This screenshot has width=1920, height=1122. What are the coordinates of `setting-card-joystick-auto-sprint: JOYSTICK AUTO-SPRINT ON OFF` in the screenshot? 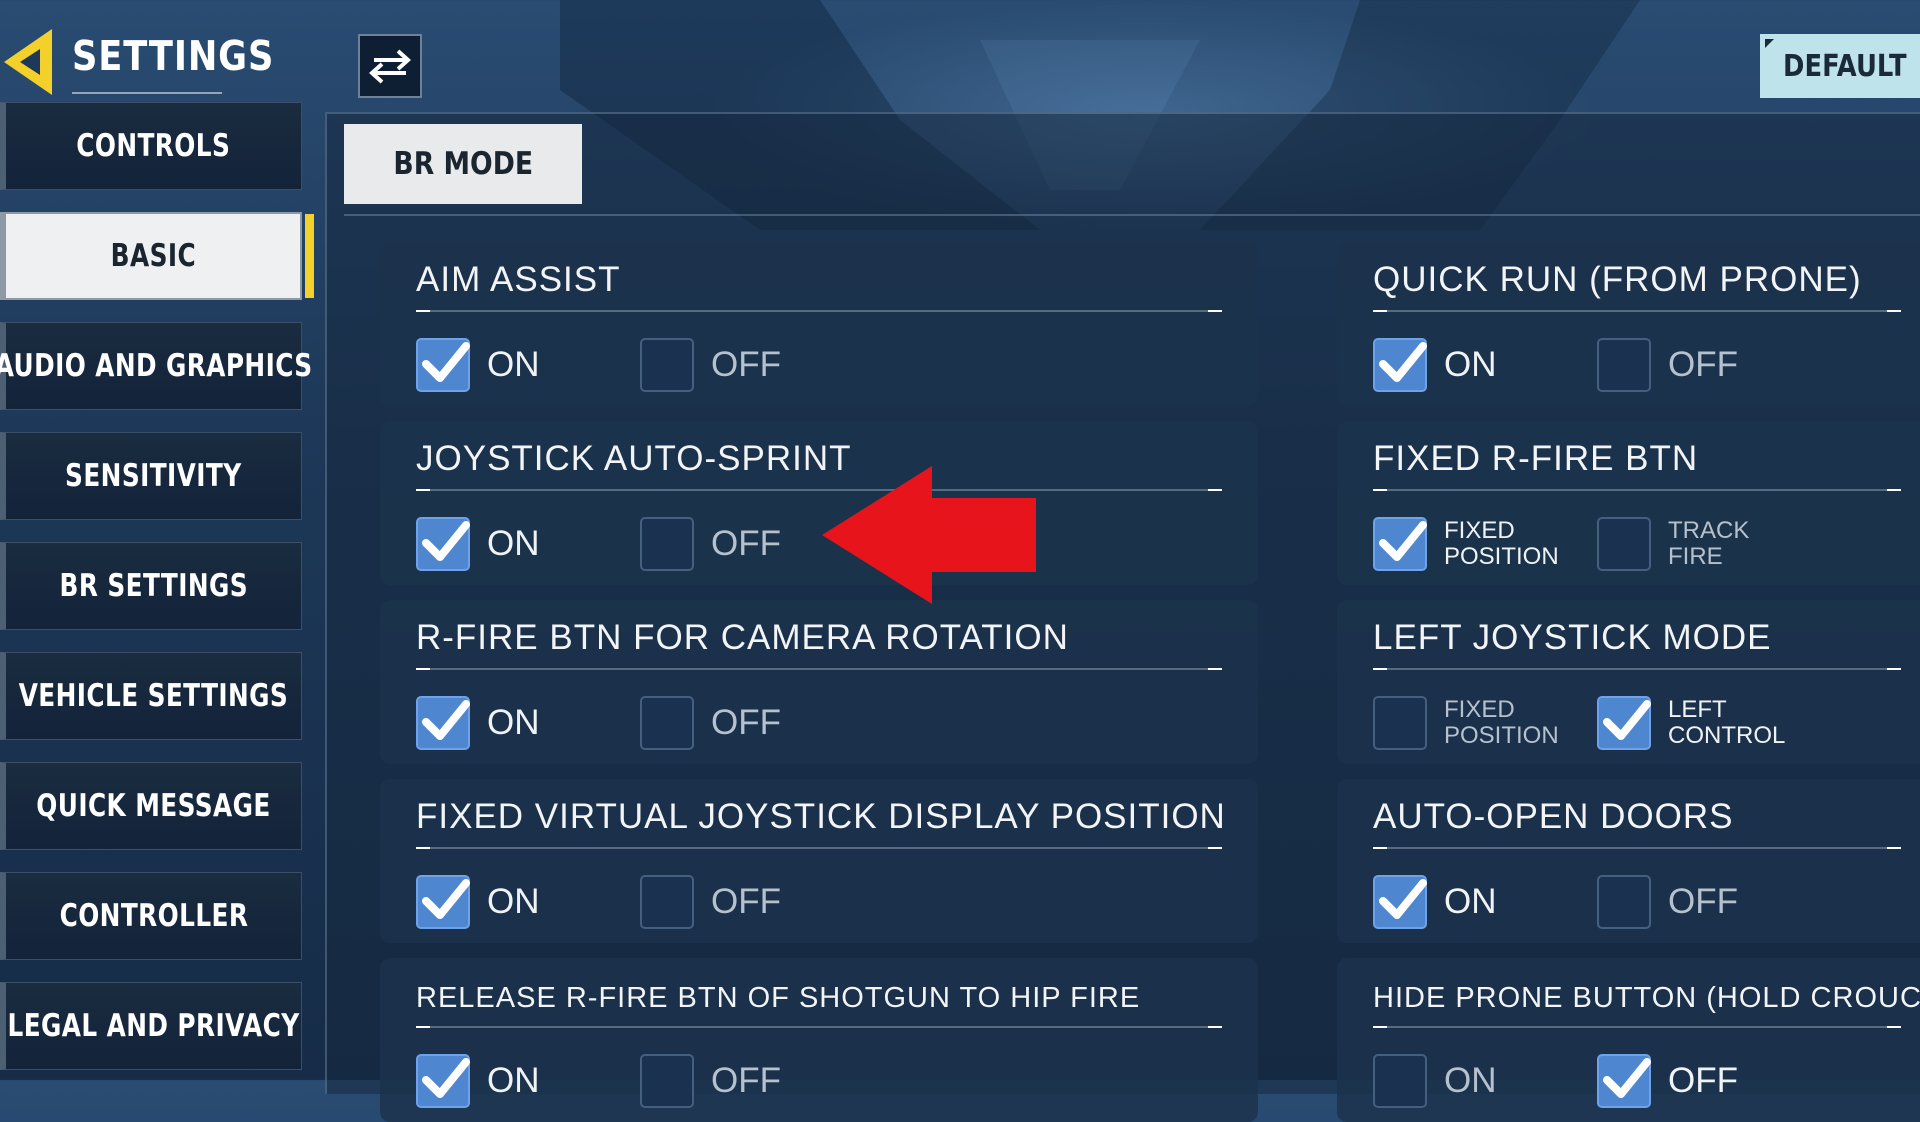 It's located at (819, 503).